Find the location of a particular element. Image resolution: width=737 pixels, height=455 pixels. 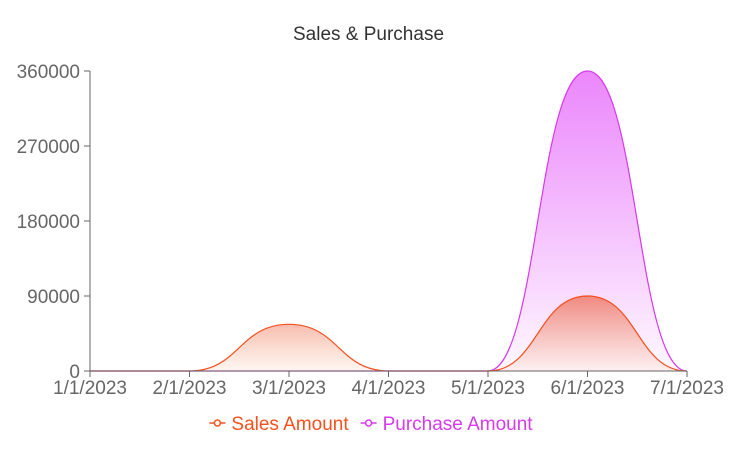

legend-label: Sales Amount is located at coordinates (290, 424).